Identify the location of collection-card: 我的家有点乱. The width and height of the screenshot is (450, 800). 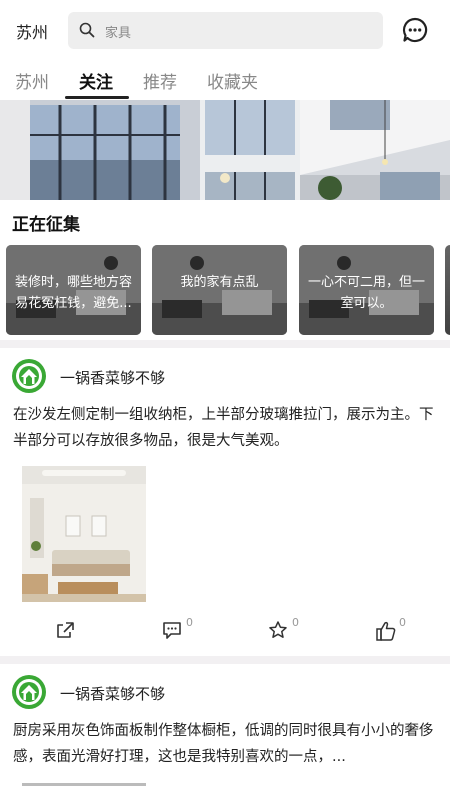
(219, 290).